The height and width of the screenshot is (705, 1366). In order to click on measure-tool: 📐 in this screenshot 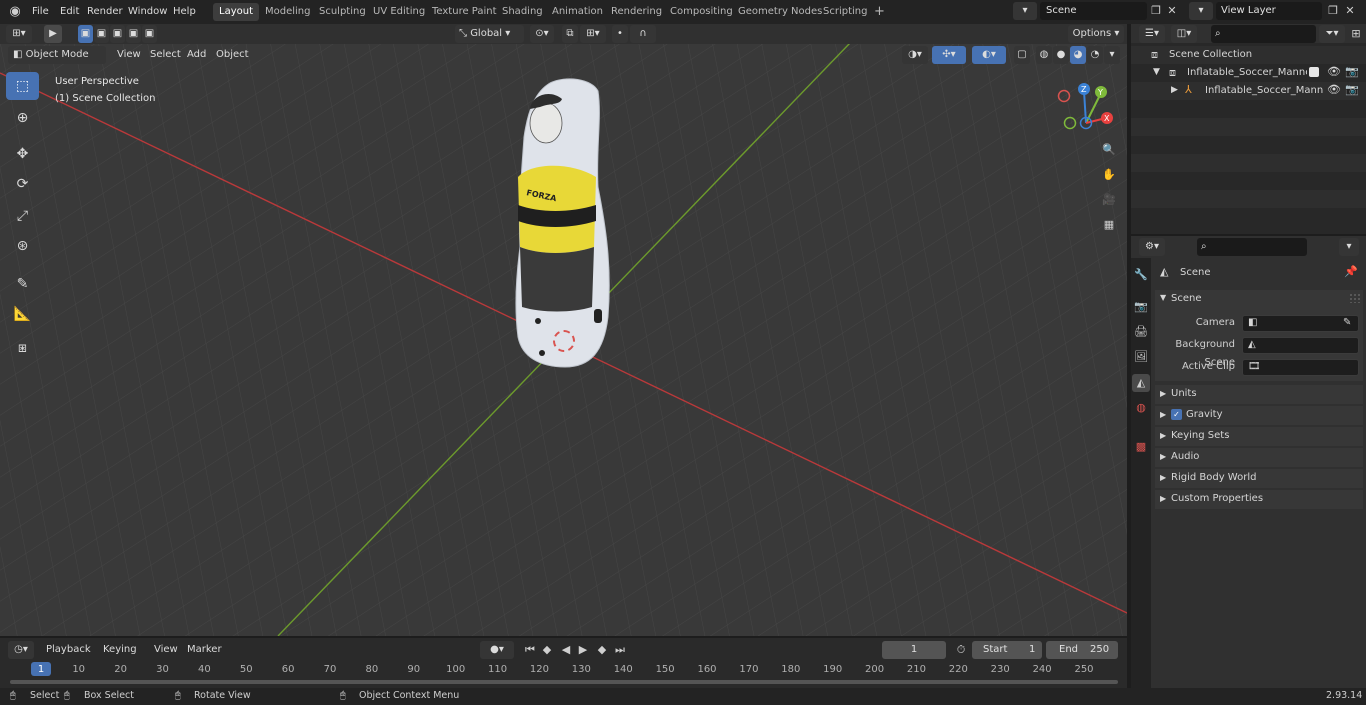, I will do `click(22, 314)`.